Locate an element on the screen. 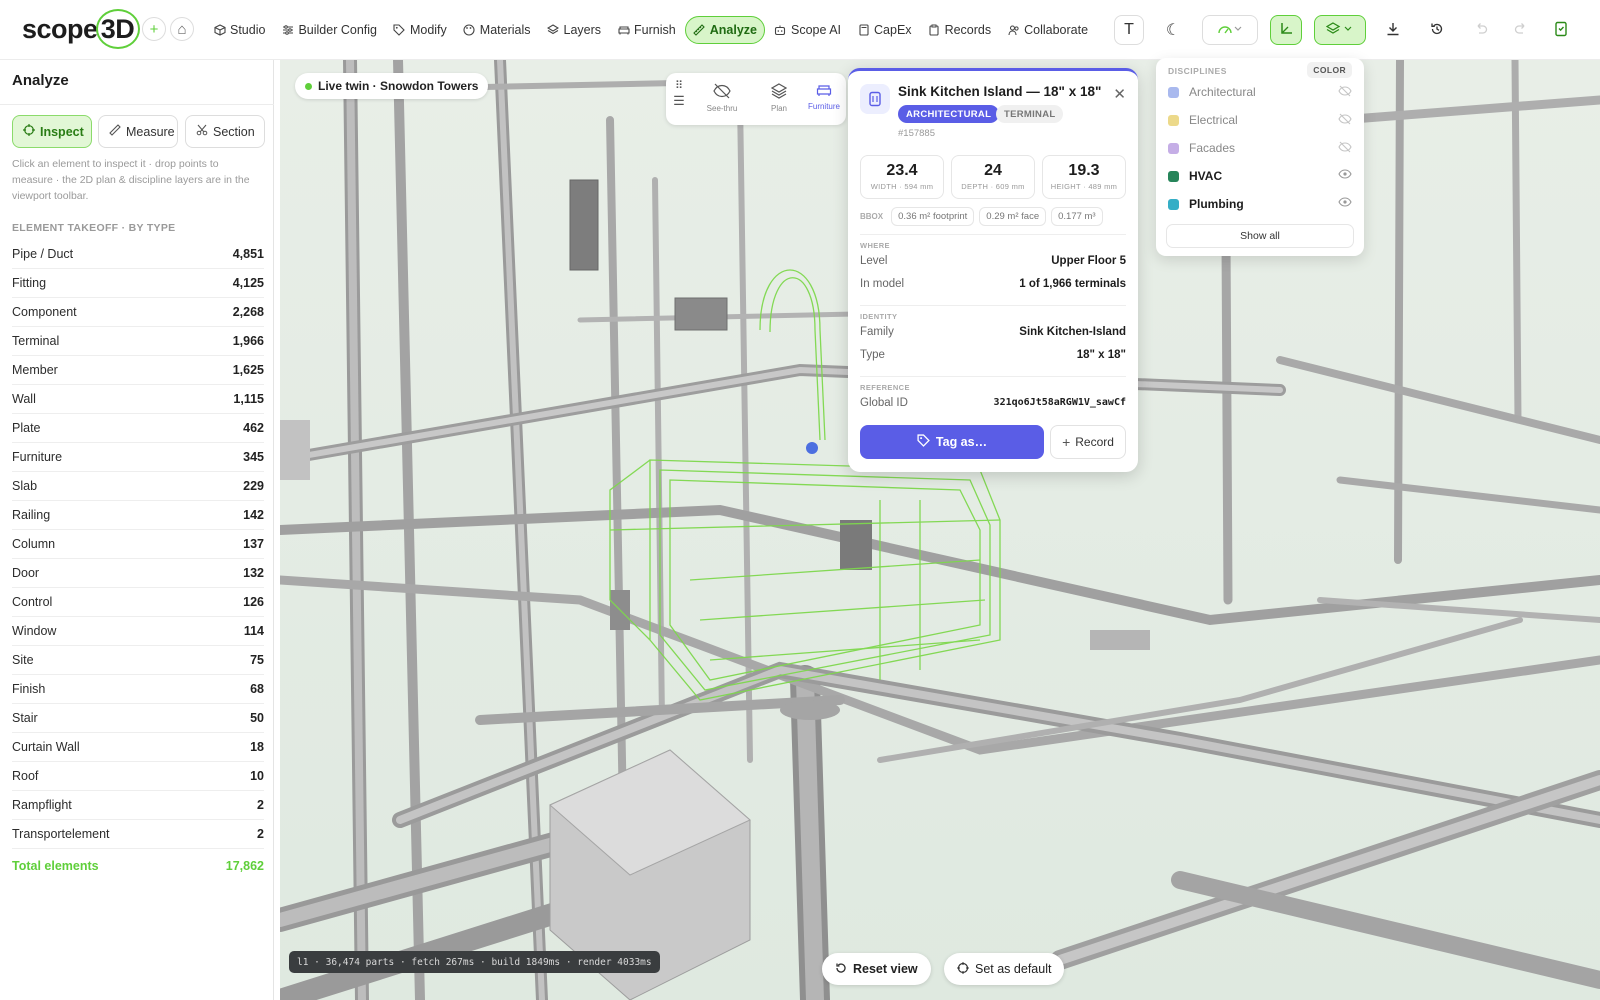 The width and height of the screenshot is (1600, 1000). takeoff-row: Wall 1,115 is located at coordinates (138, 399).